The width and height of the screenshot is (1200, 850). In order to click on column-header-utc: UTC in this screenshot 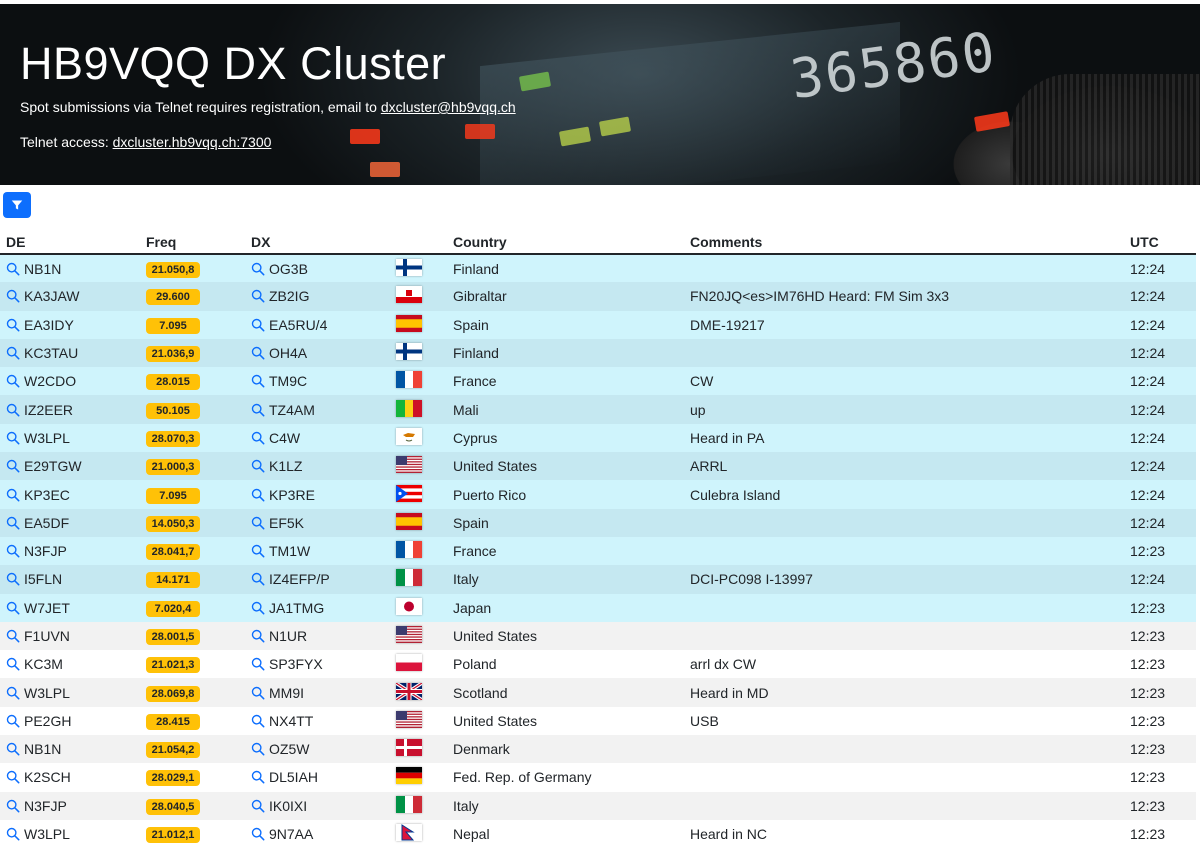, I will do `click(1160, 240)`.